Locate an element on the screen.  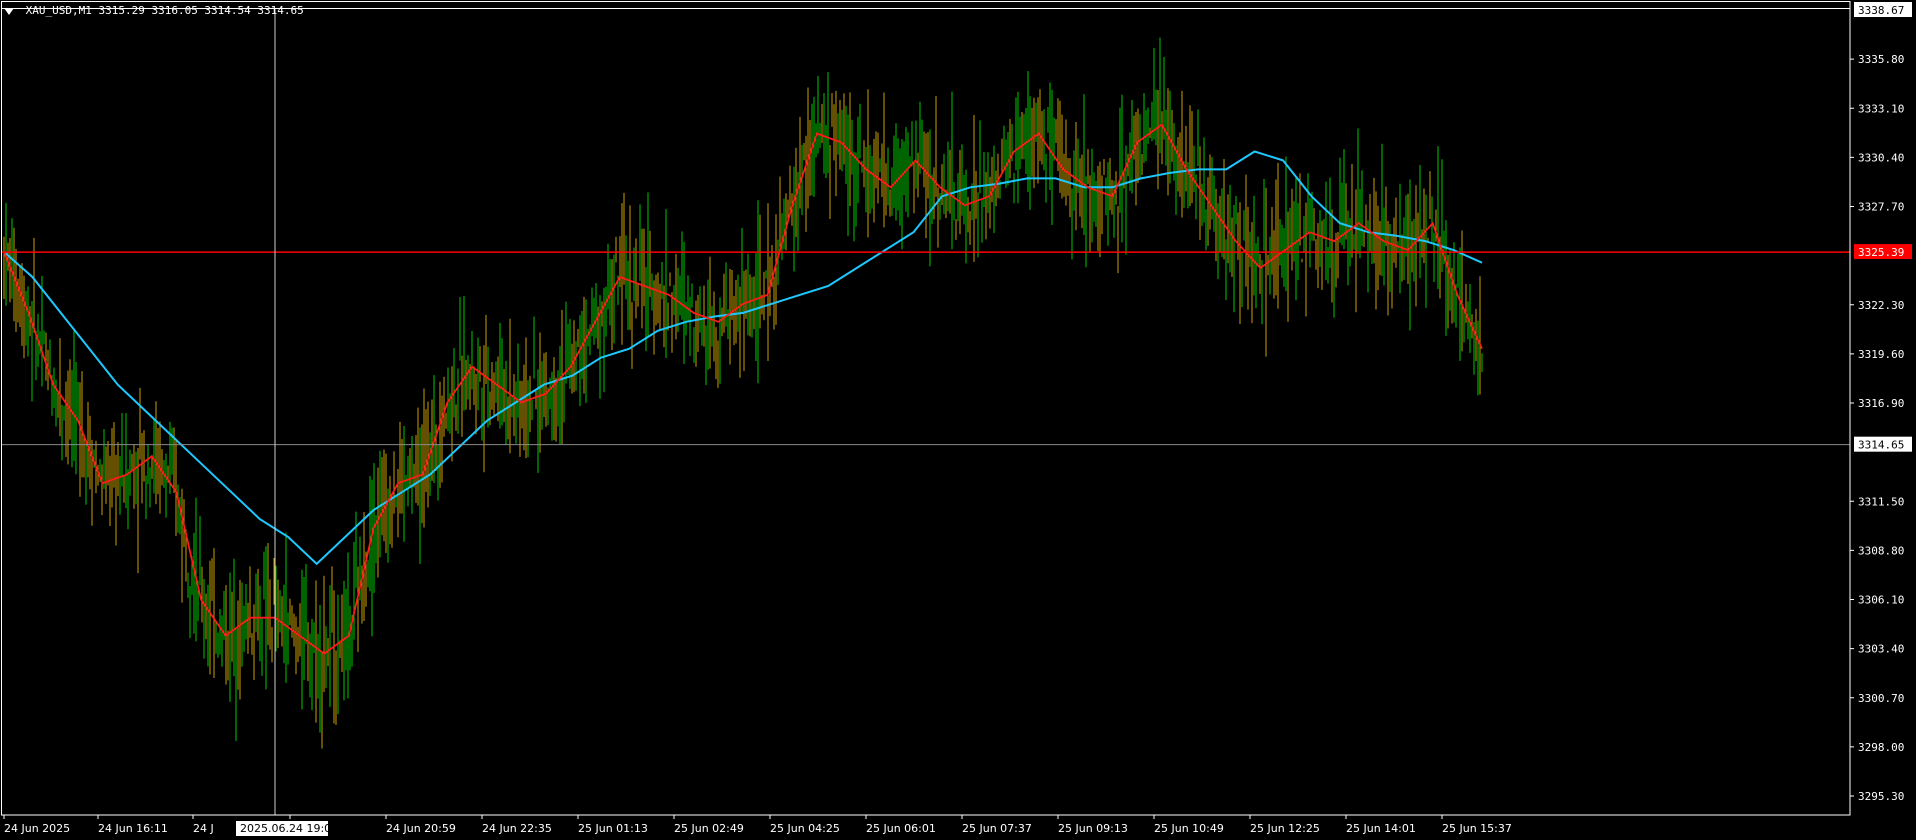
crosshair-date-label: 2025.06.24 19:06 is located at coordinates (289, 828).